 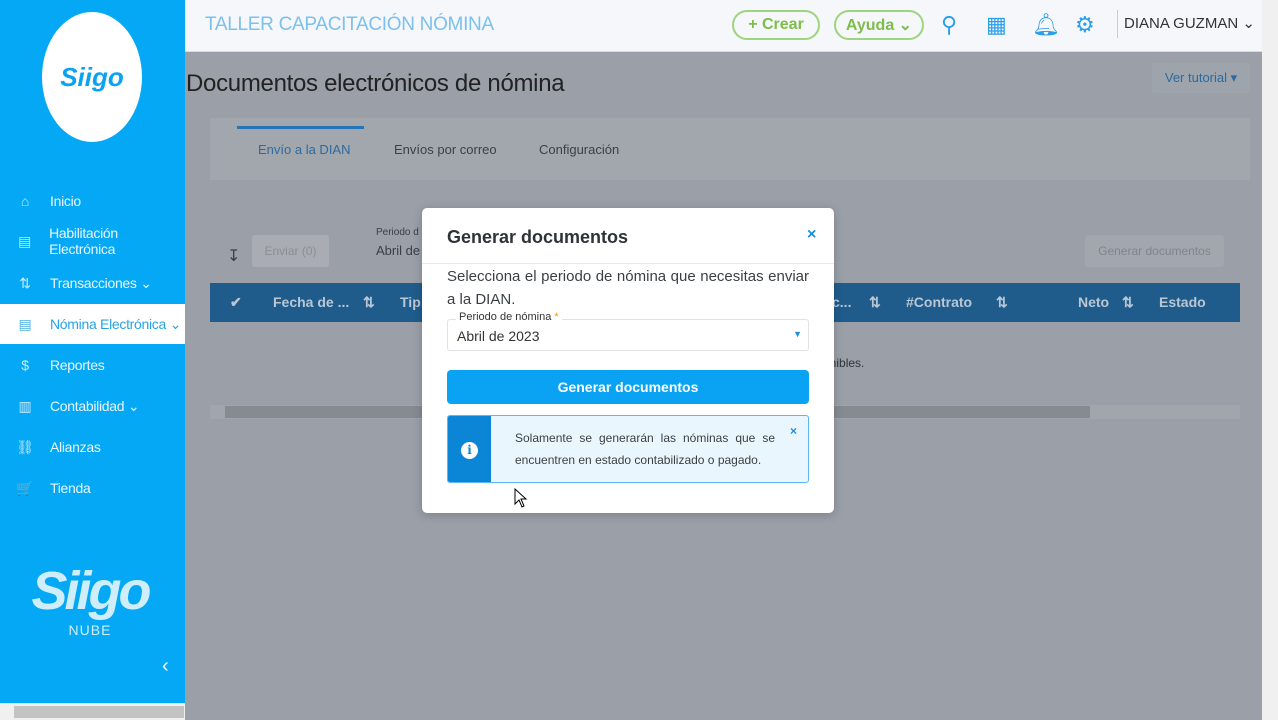 I want to click on sidebar-item-nomina: ▤ Nómina Electrónica ⌄, so click(x=92, y=324).